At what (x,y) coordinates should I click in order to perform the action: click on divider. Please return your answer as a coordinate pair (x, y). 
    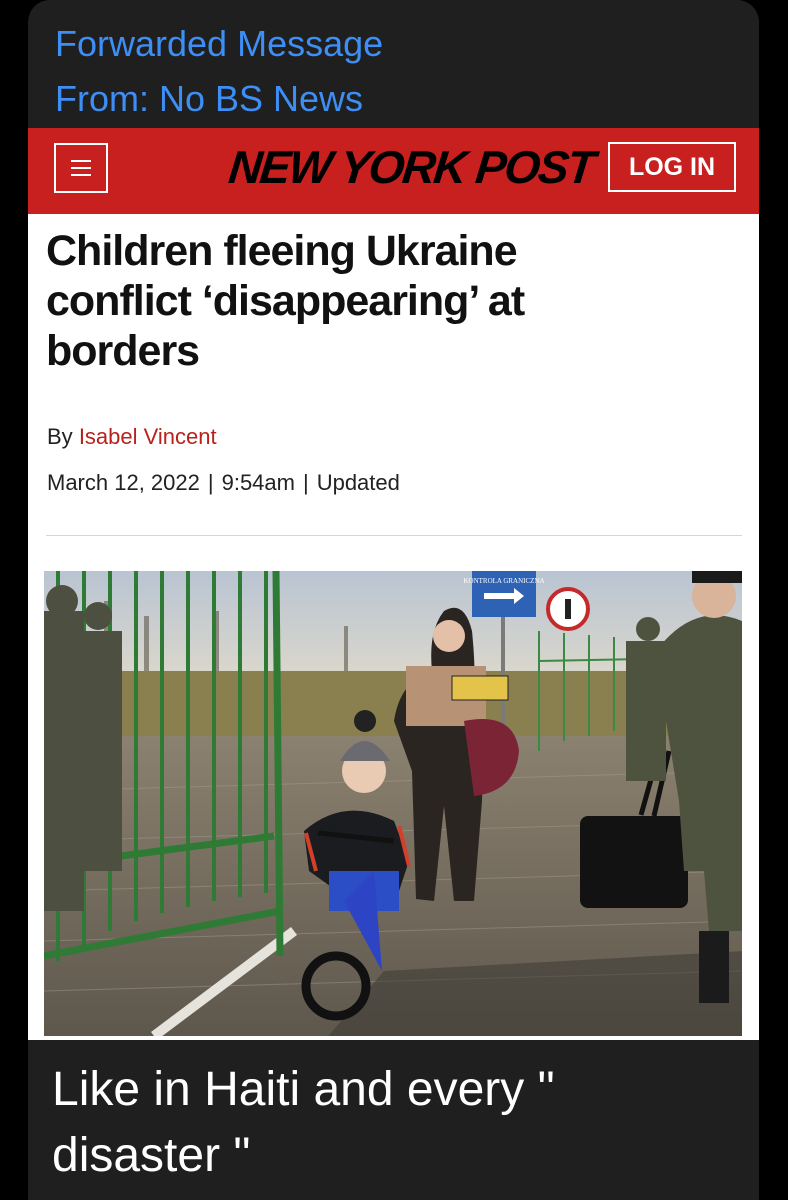
    Looking at the image, I should click on (394, 535).